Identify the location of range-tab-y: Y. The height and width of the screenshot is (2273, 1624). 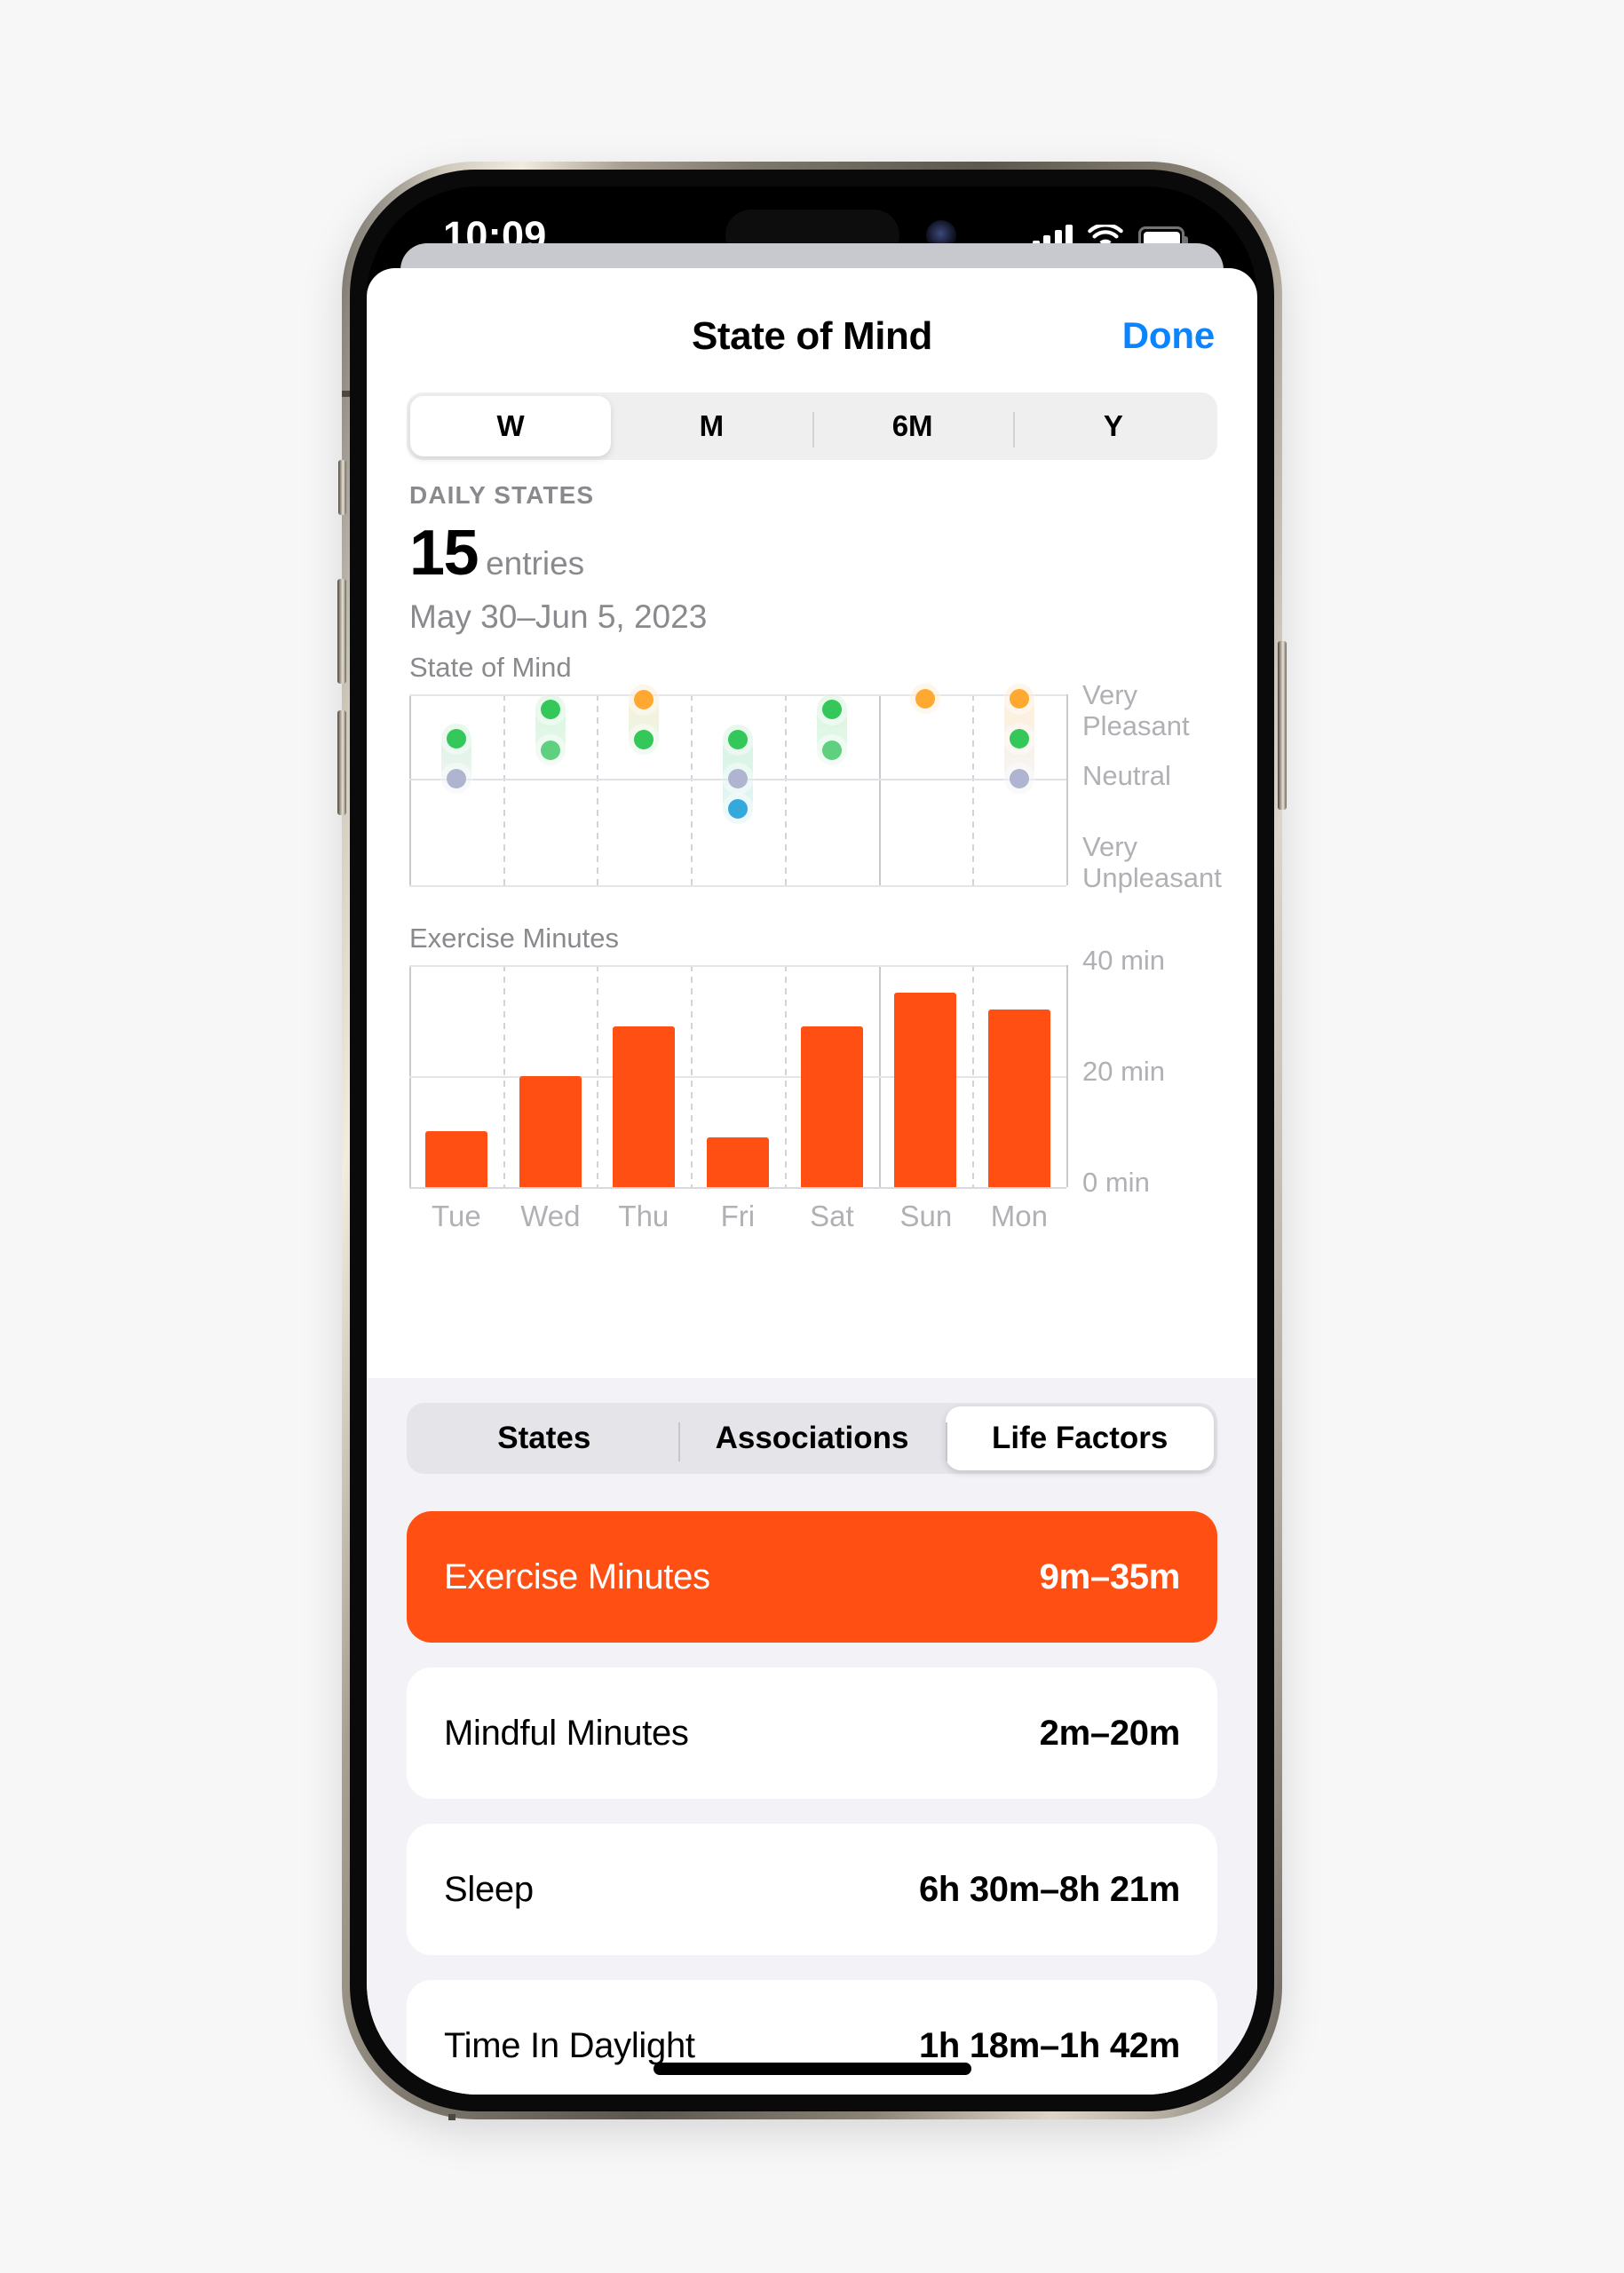
(1113, 426).